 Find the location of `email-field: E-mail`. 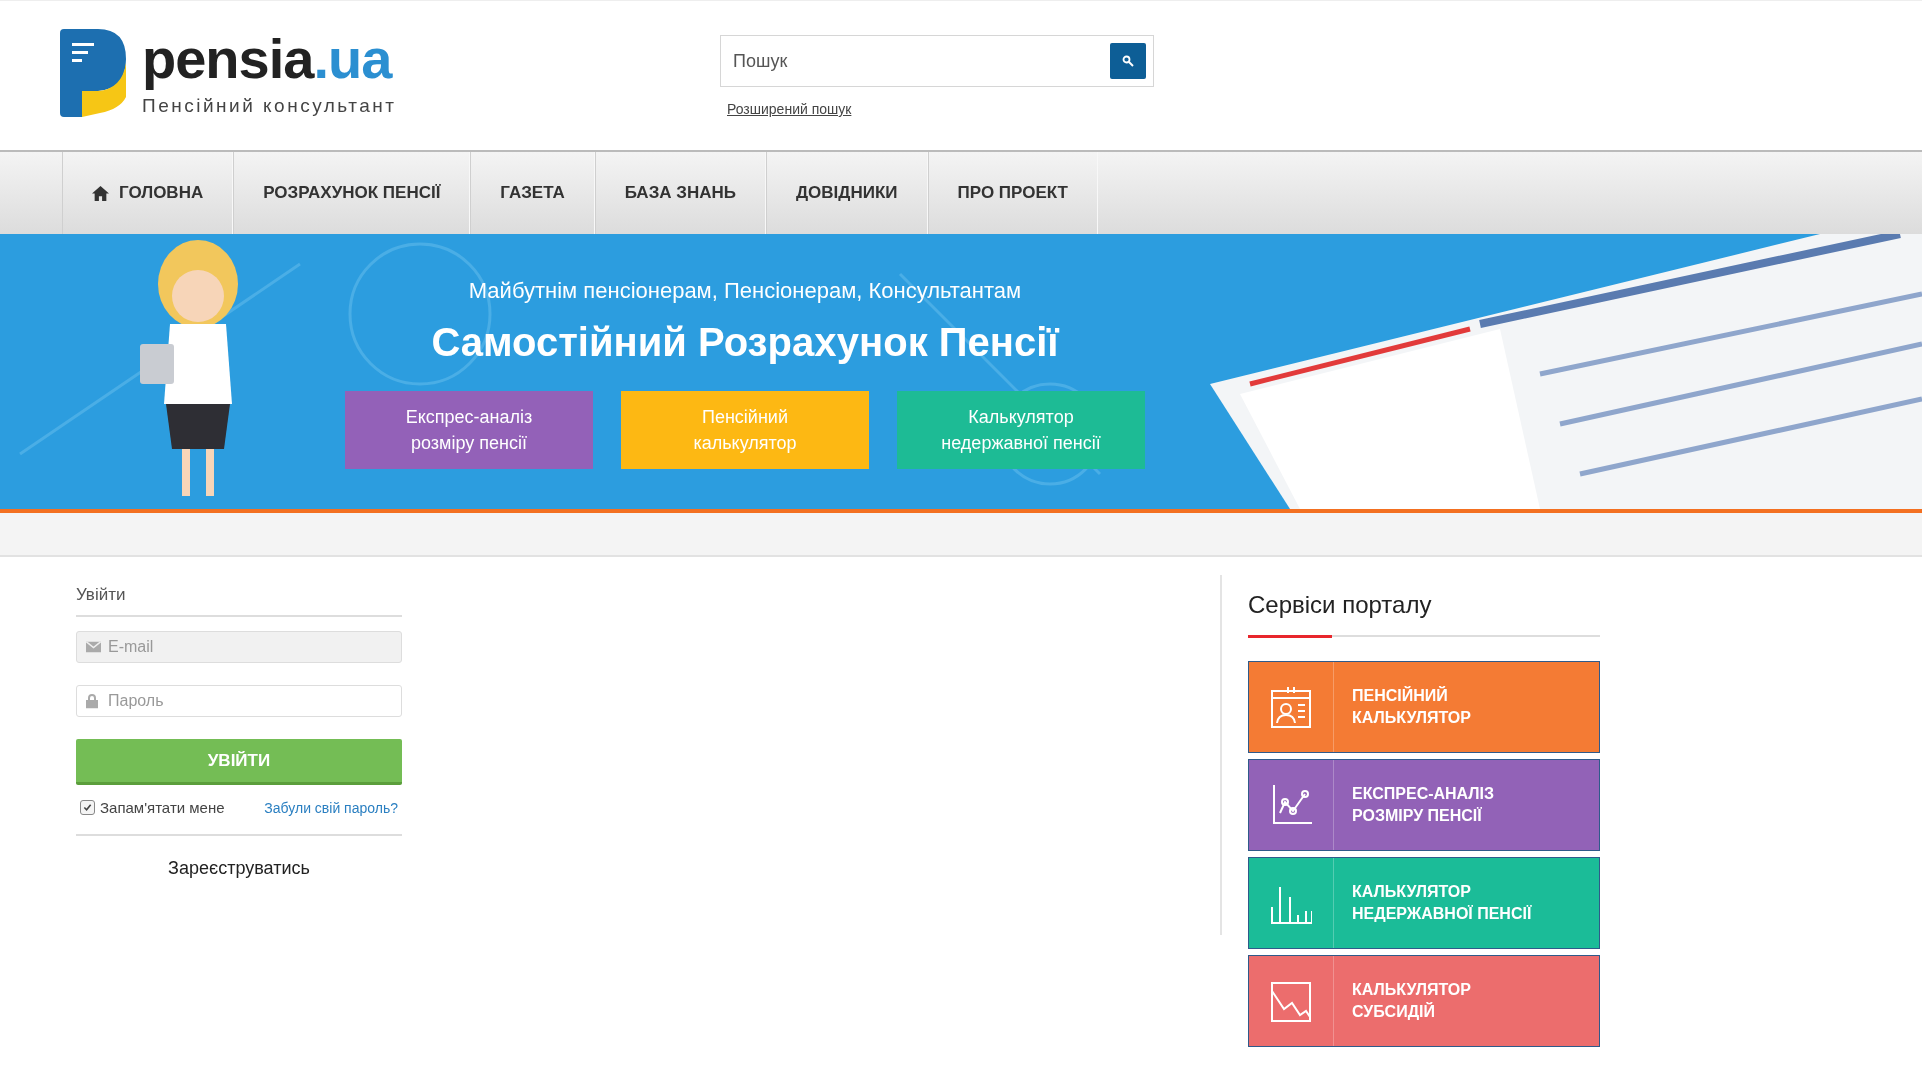

email-field: E-mail is located at coordinates (239, 647).